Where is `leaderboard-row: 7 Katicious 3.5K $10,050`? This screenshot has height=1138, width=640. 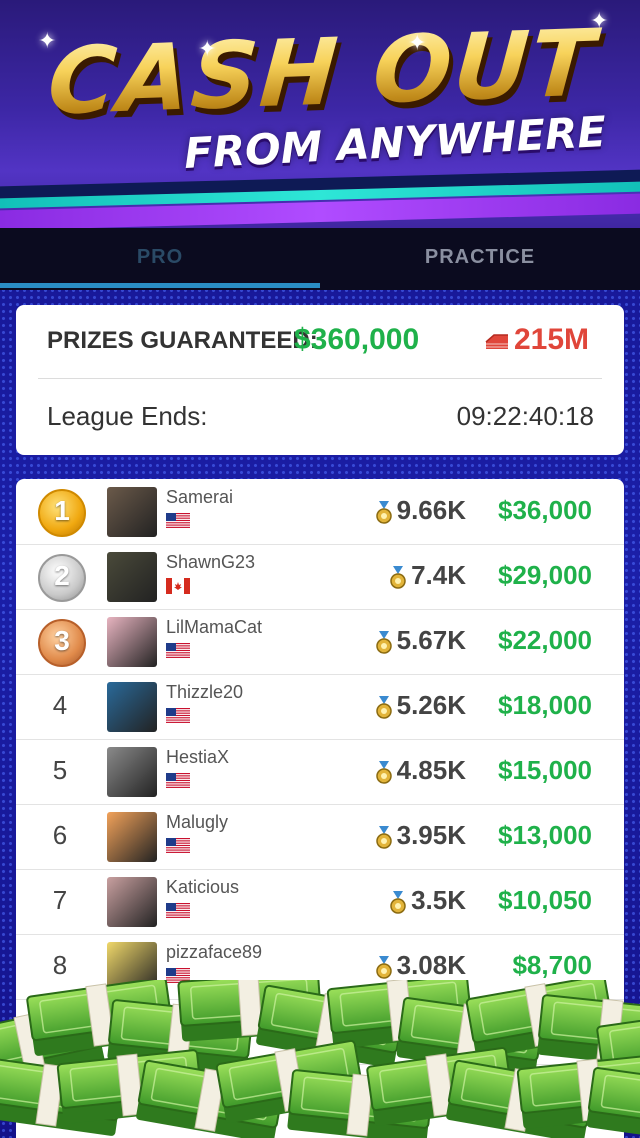
leaderboard-row: 7 Katicious 3.5K $10,050 is located at coordinates (320, 902).